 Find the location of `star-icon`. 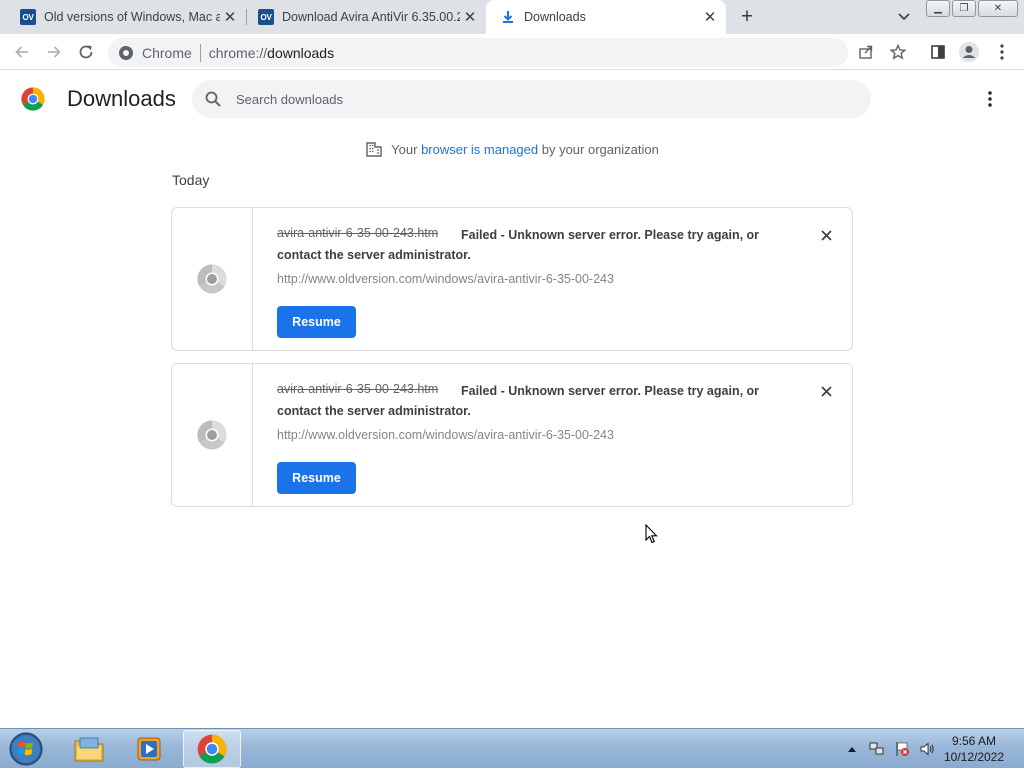

star-icon is located at coordinates (898, 52).